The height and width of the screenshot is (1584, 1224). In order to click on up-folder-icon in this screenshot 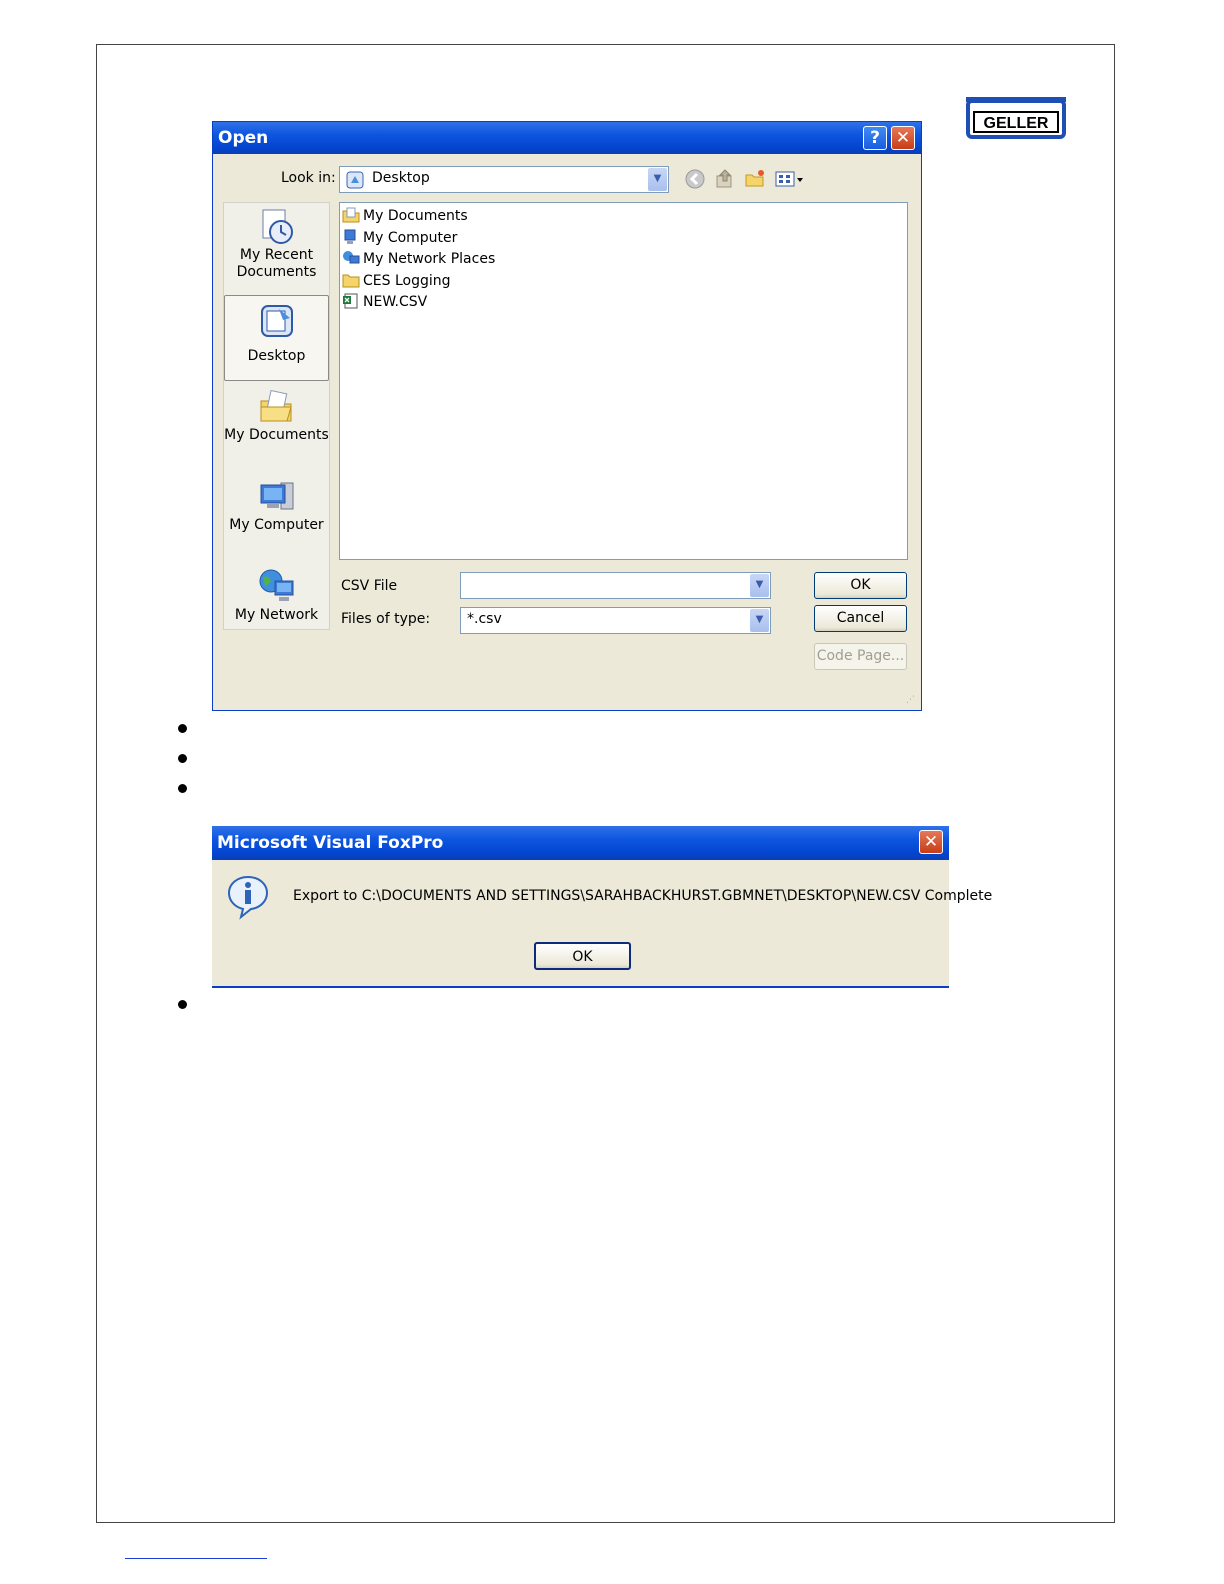, I will do `click(725, 178)`.